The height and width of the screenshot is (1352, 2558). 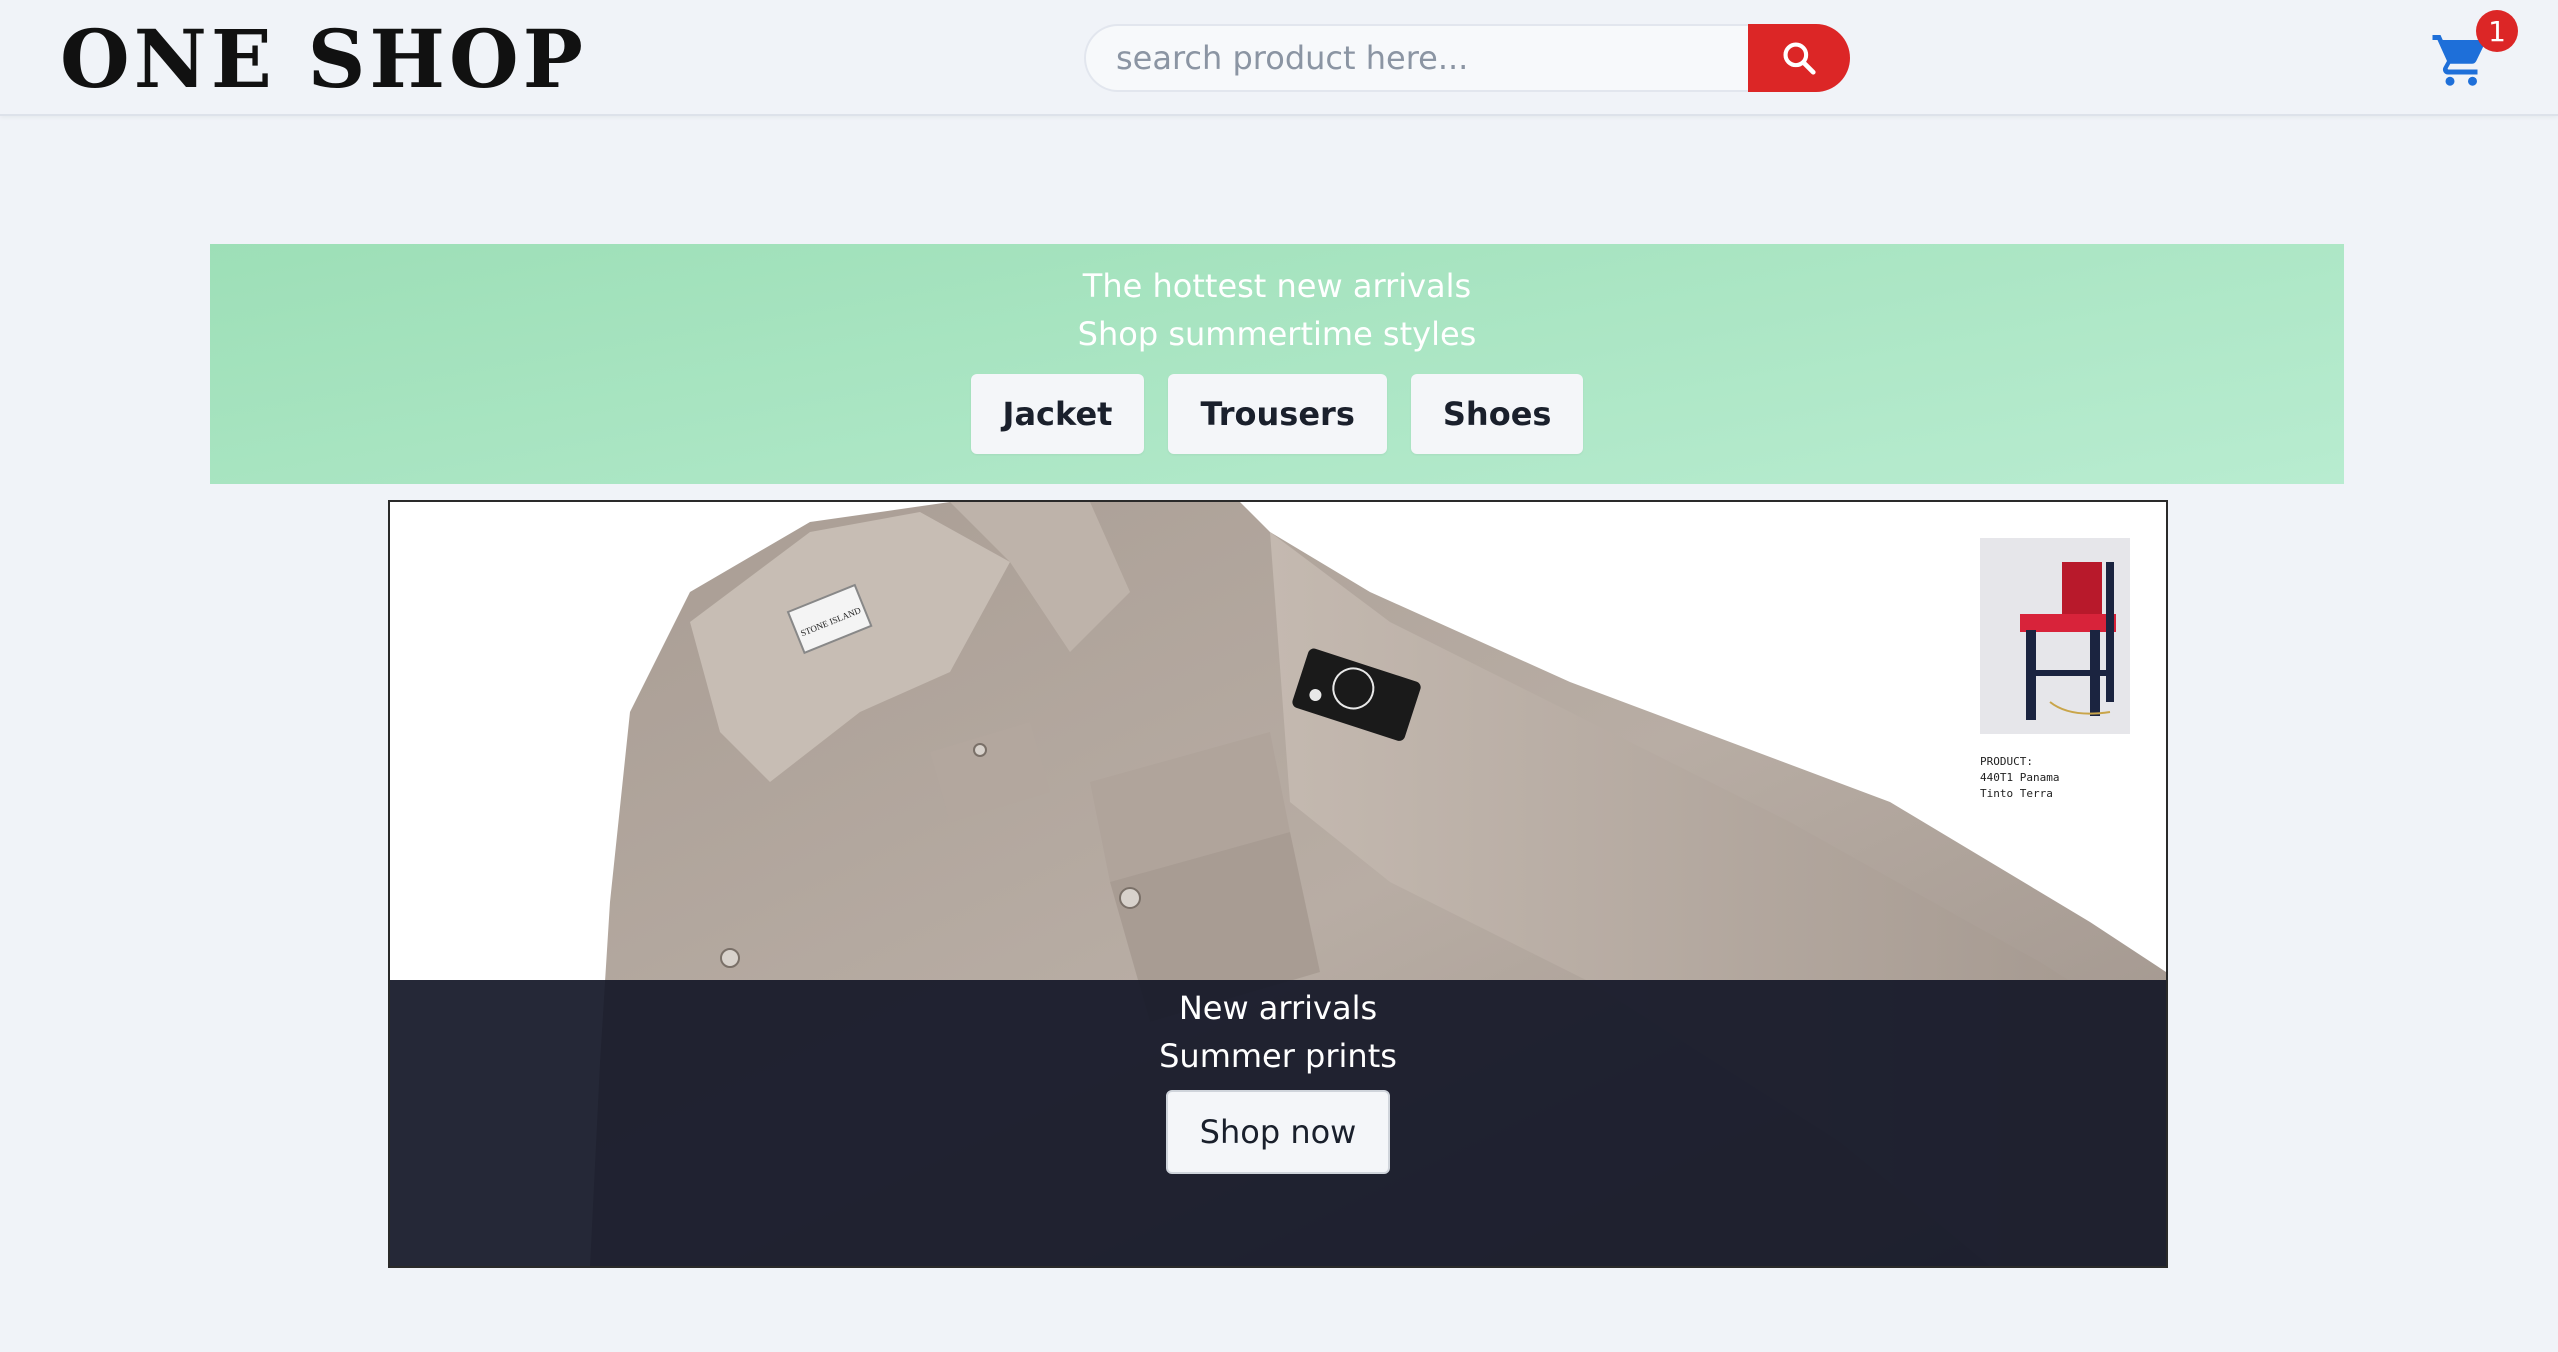 What do you see at coordinates (1057, 414) in the screenshot?
I see `category-jacket-button: Jacket` at bounding box center [1057, 414].